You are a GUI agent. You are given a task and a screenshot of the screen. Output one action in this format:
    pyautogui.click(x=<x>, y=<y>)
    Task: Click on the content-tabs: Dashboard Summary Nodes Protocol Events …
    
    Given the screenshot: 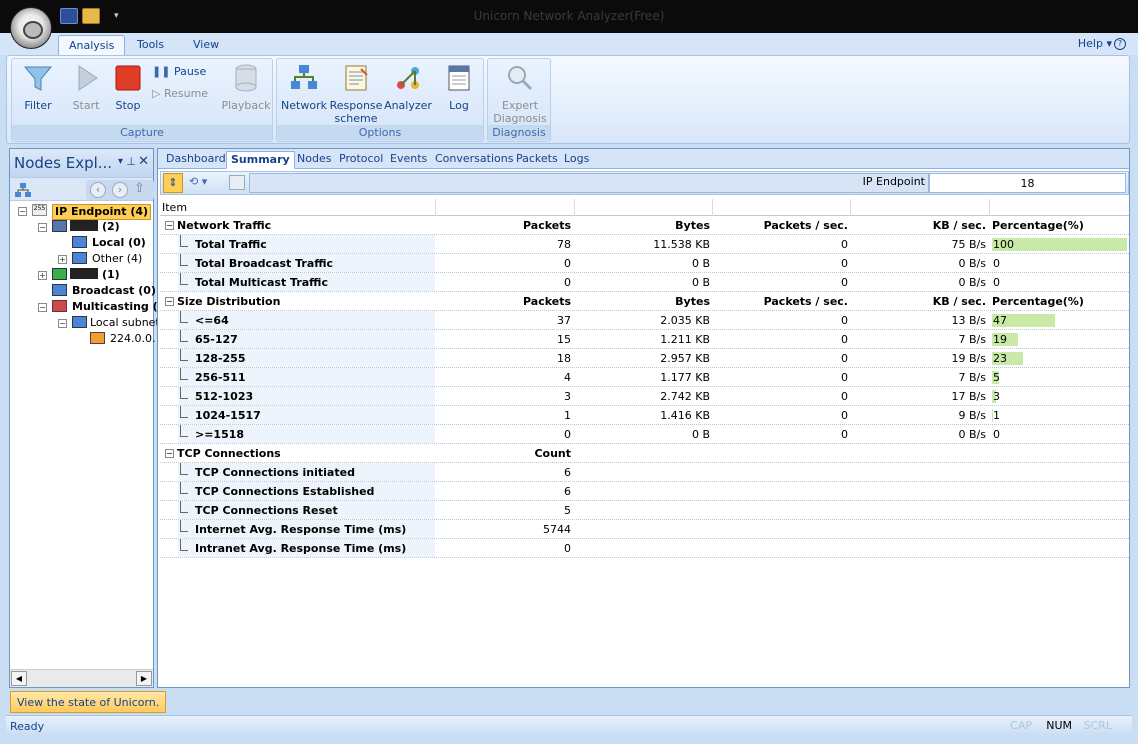 What is the action you would take?
    pyautogui.click(x=643, y=159)
    